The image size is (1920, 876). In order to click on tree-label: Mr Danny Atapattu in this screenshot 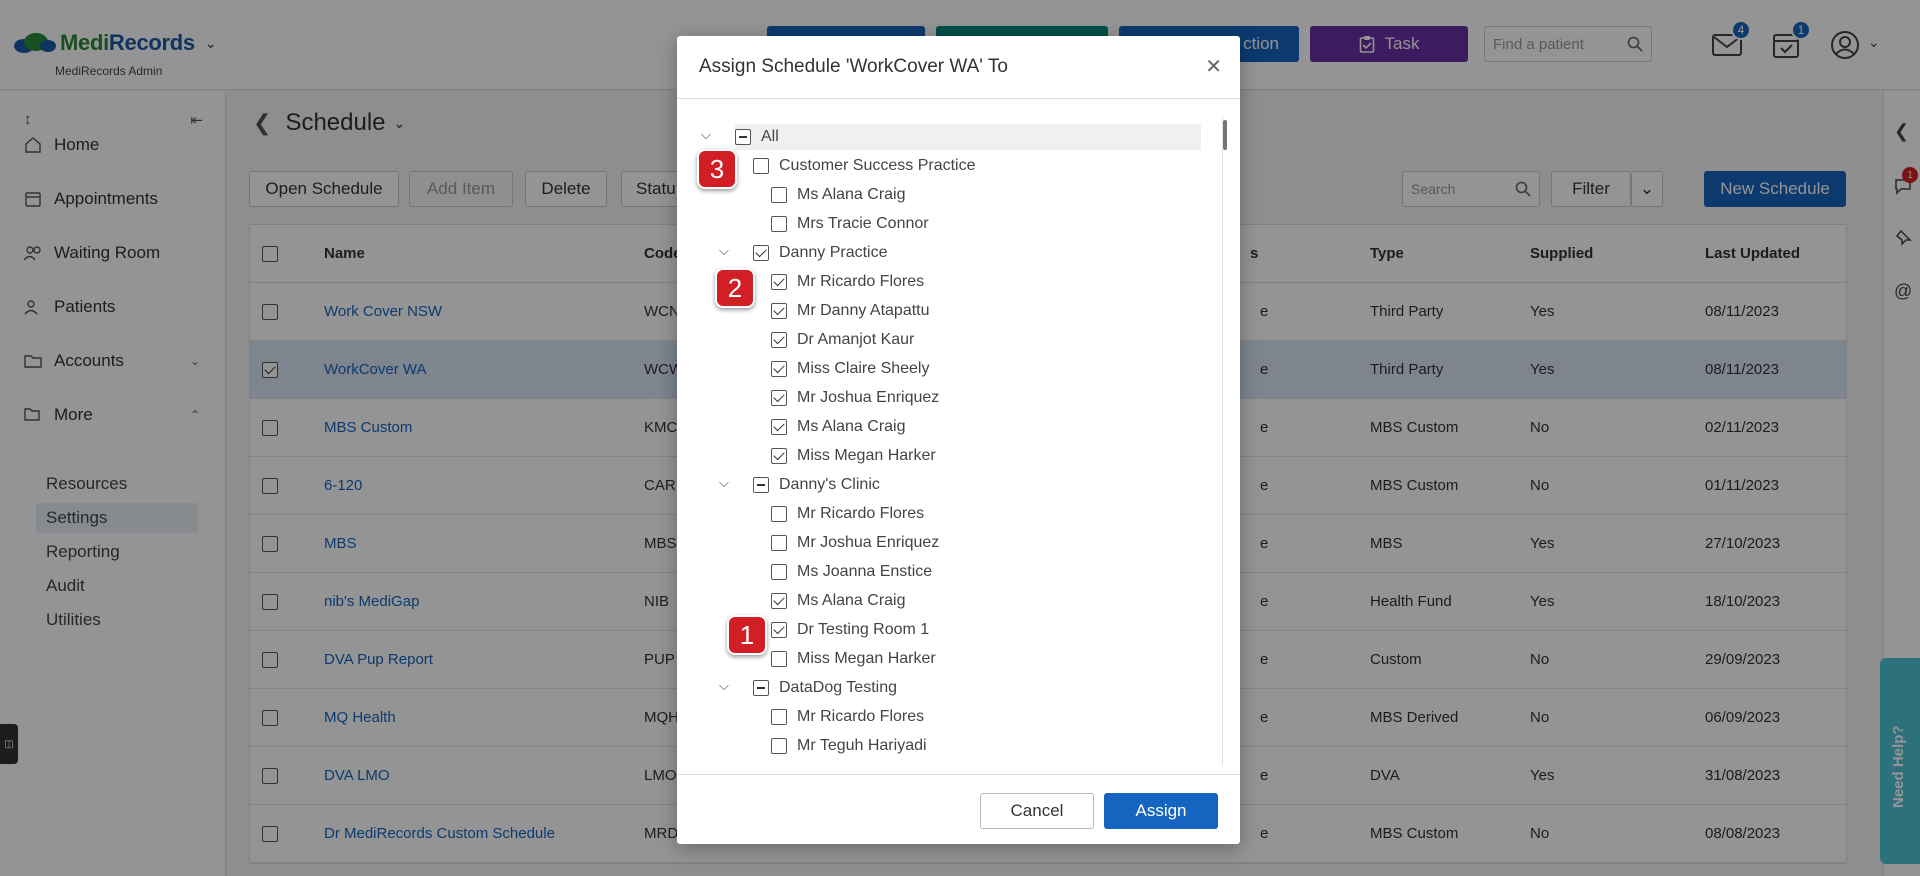, I will do `click(863, 310)`.